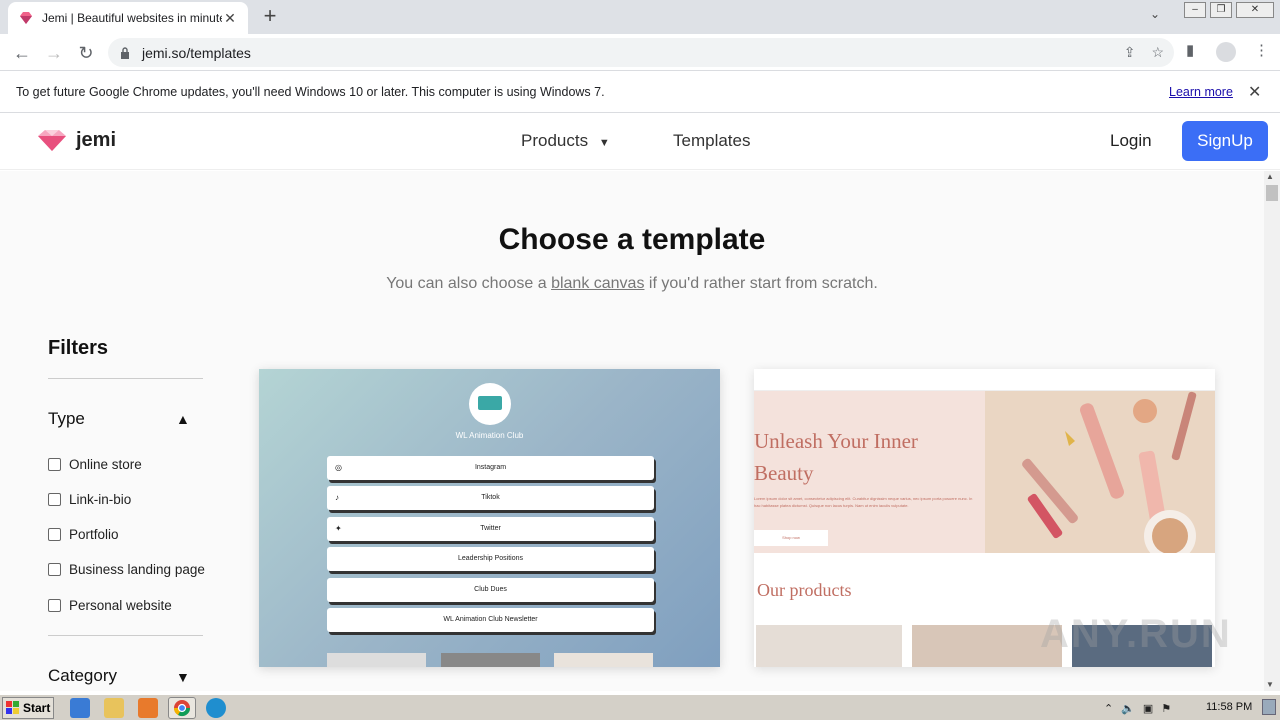 The height and width of the screenshot is (723, 1280). What do you see at coordinates (604, 143) in the screenshot?
I see `caret-down-icon: ▼` at bounding box center [604, 143].